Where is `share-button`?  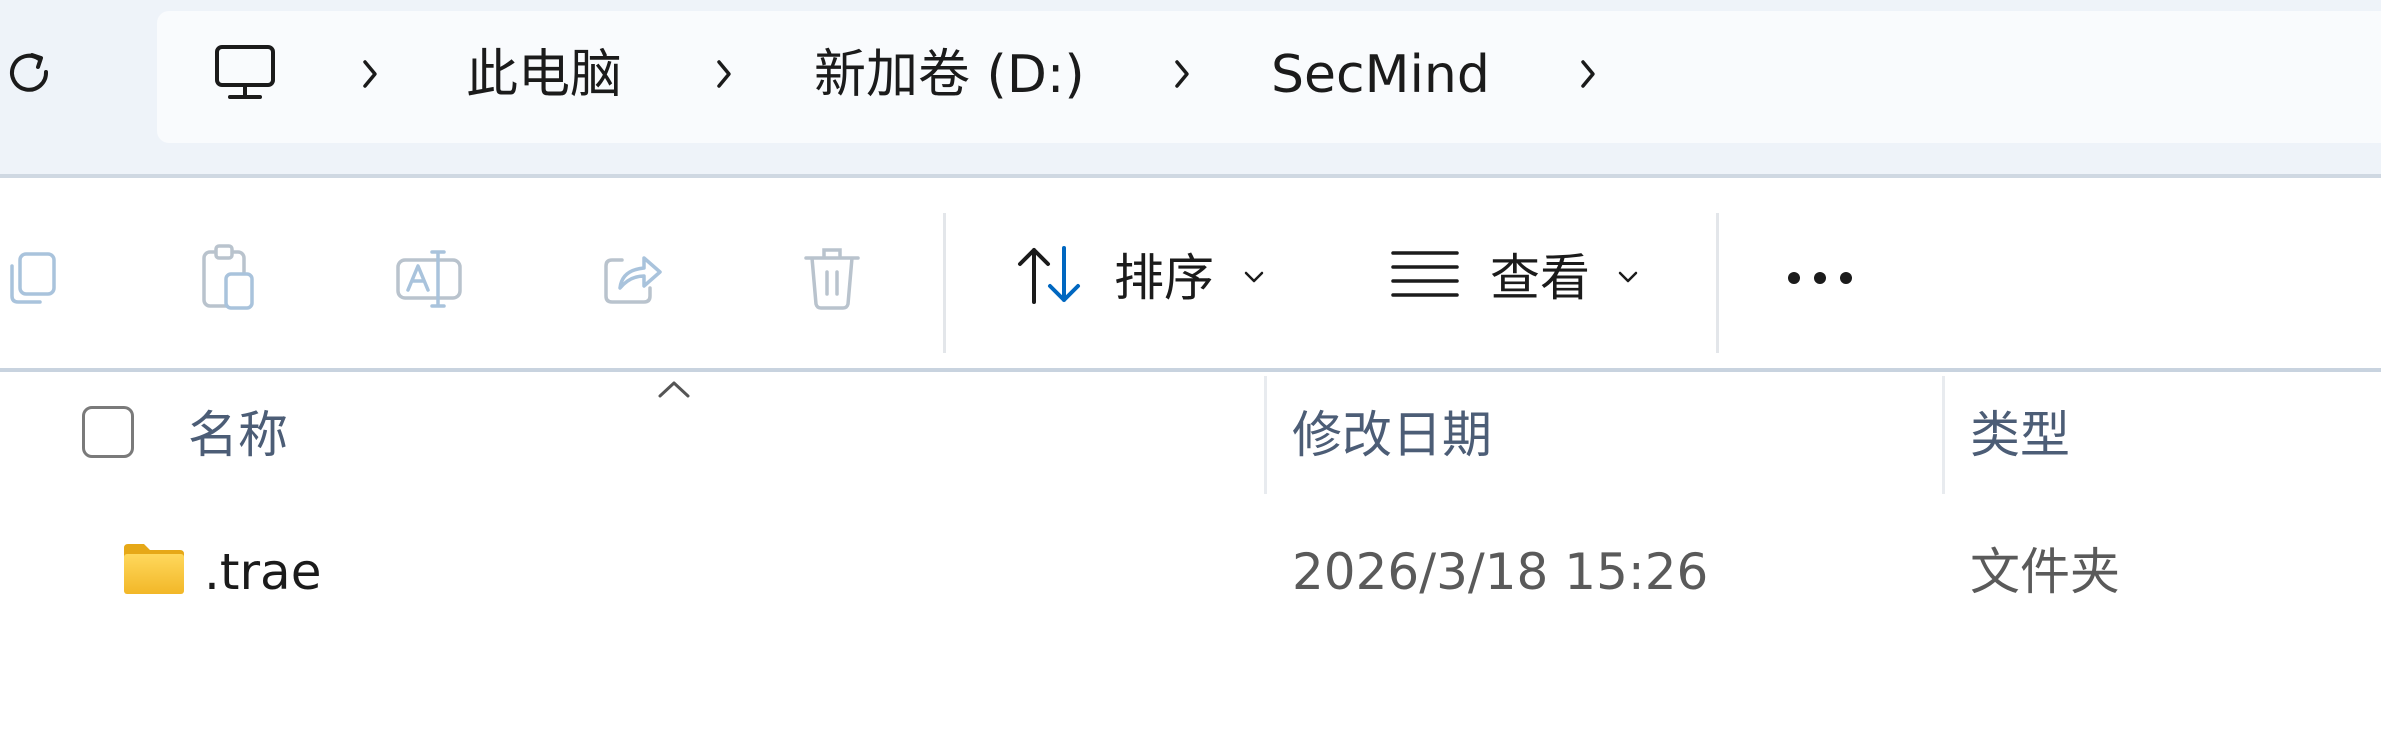 share-button is located at coordinates (632, 278).